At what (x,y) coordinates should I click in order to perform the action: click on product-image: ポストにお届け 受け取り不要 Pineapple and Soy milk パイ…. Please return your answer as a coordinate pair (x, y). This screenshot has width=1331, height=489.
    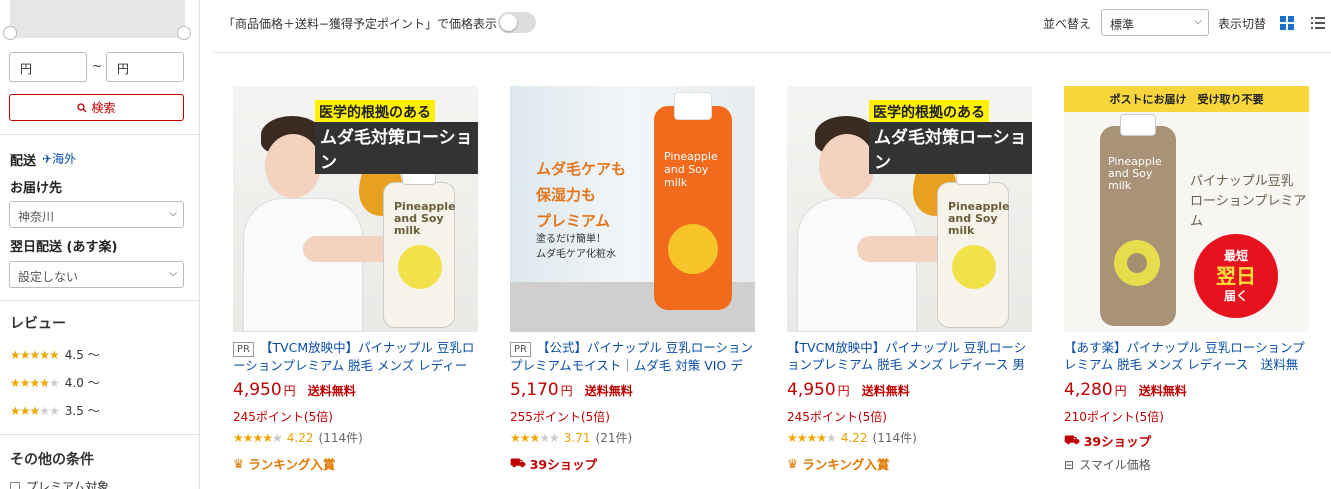
    Looking at the image, I should click on (1186, 209).